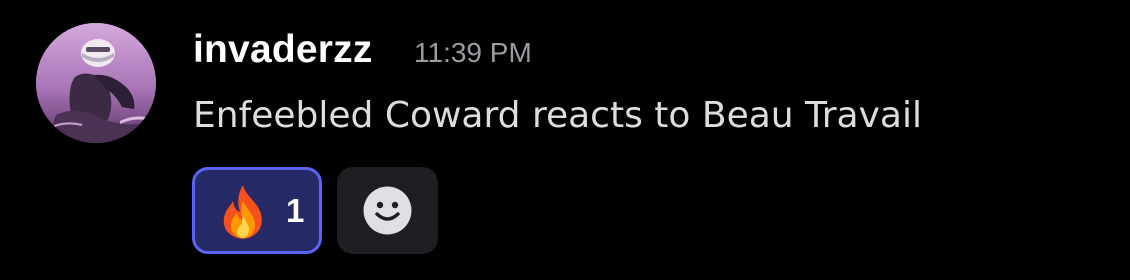 This screenshot has width=1130, height=280. I want to click on message-timestamp: 11:39 PM, so click(473, 52).